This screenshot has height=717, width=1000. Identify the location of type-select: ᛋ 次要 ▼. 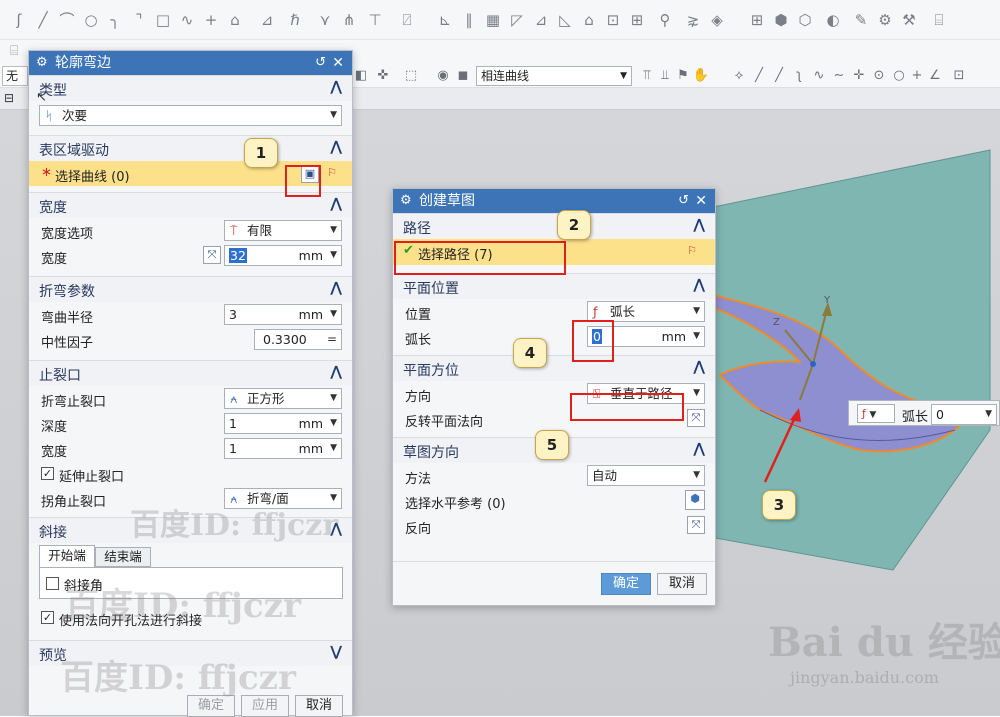
(190, 115).